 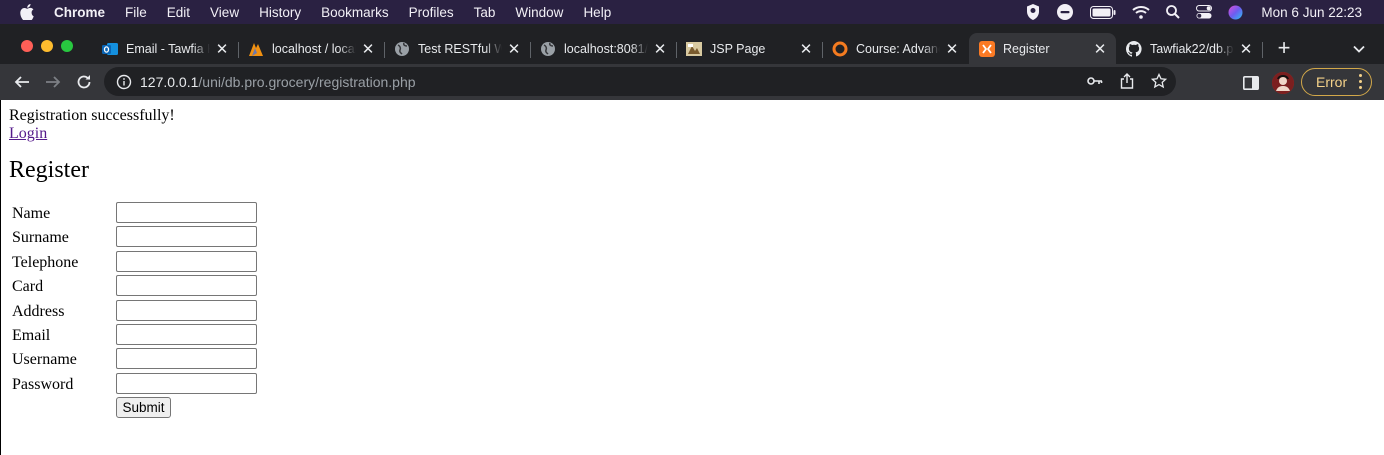 I want to click on success-message: Registration successfully!, so click(x=92, y=115).